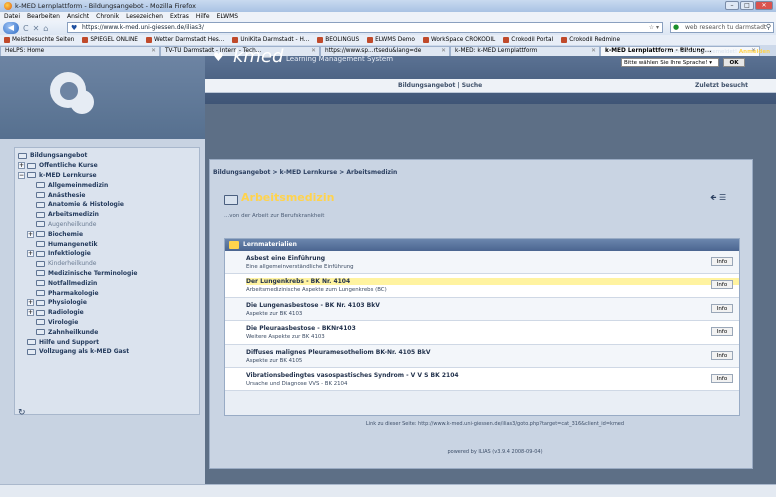  I want to click on language-select: Bitte wählen Sie Ihre Sprache! ▾, so click(670, 62).